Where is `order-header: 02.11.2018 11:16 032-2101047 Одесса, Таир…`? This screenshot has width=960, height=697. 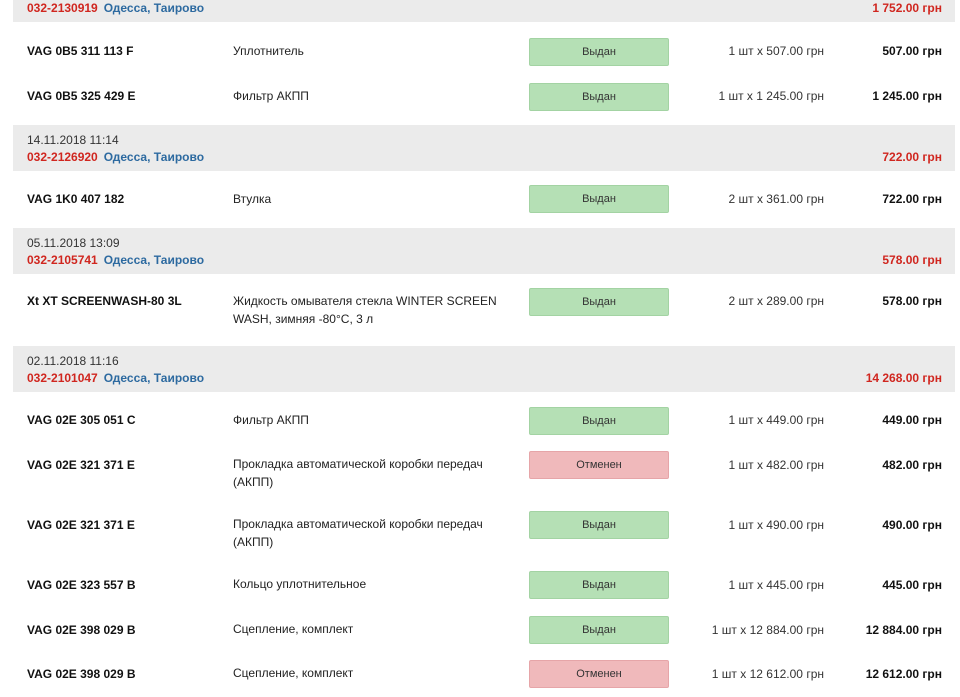
order-header: 02.11.2018 11:16 032-2101047 Одесса, Таир… is located at coordinates (484, 369).